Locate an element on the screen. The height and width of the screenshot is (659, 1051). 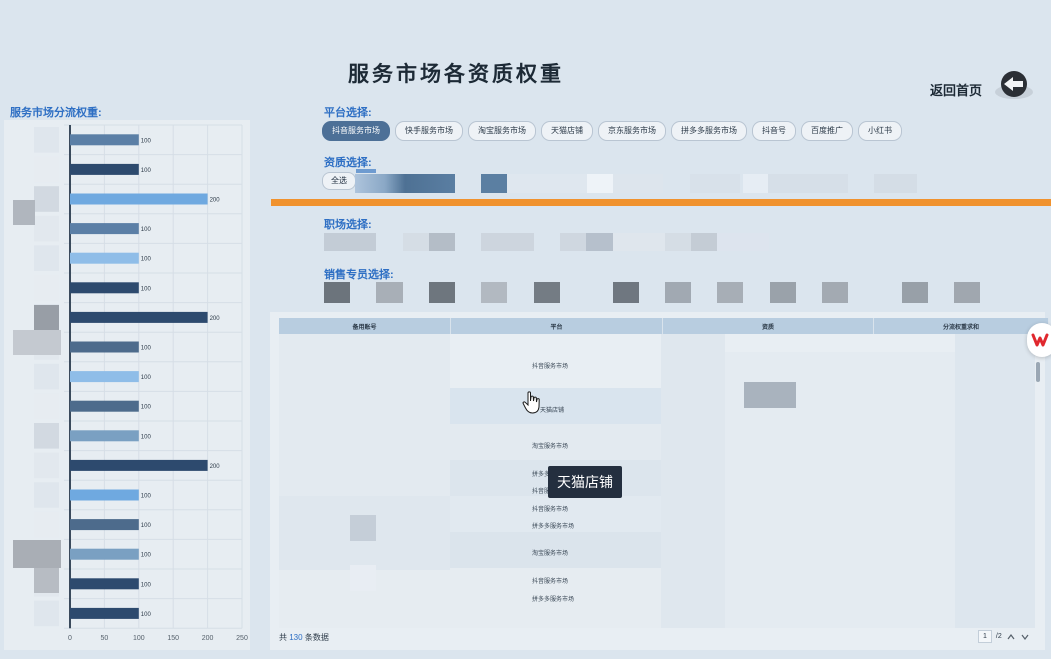
column-header-weight-sum: 分流权重求和 is located at coordinates (961, 326).